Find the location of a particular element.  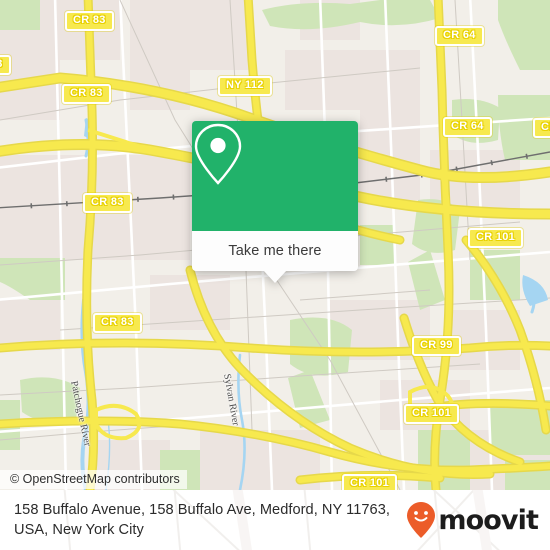

road-shield-cr83-2: CR 83 is located at coordinates (86, 94).